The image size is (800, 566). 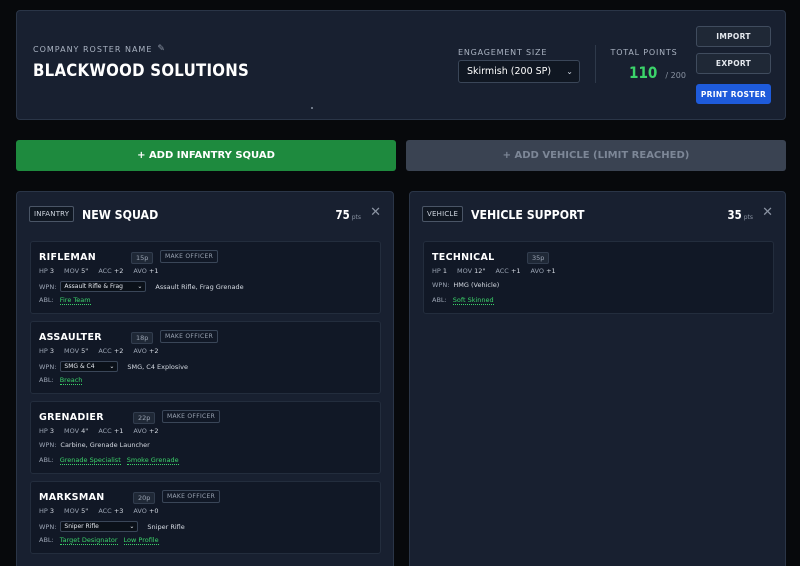 What do you see at coordinates (494, 271) in the screenshot?
I see `unit-stats: HP 1 MOV 12" ACC +1 AVO +1` at bounding box center [494, 271].